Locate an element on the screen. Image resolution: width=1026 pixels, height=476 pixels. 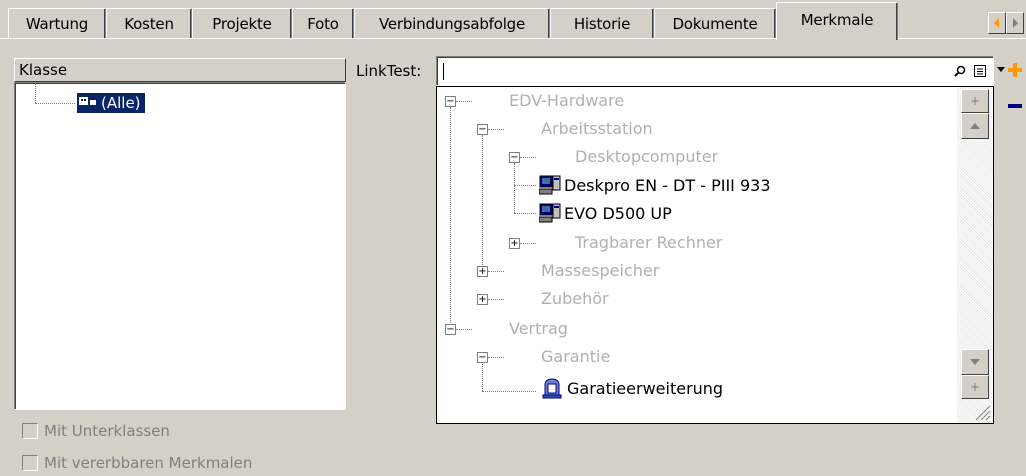
add-button is located at coordinates (1015, 70).